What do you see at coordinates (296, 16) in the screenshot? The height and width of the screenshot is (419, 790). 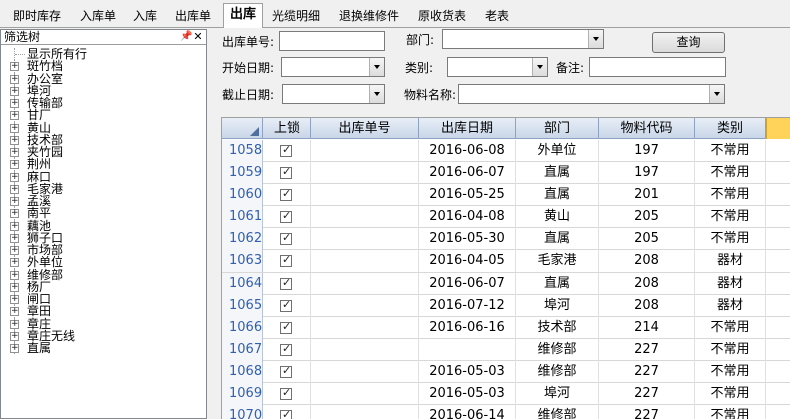 I see `tab-cable-detail: 光缆明细` at bounding box center [296, 16].